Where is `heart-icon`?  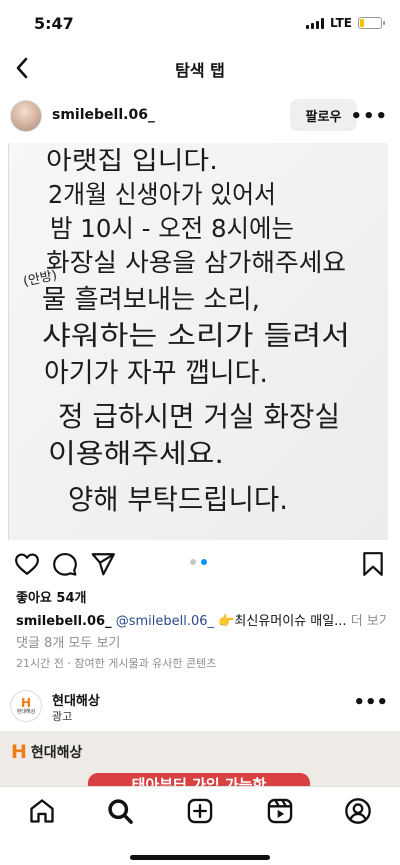
heart-icon is located at coordinates (27, 564).